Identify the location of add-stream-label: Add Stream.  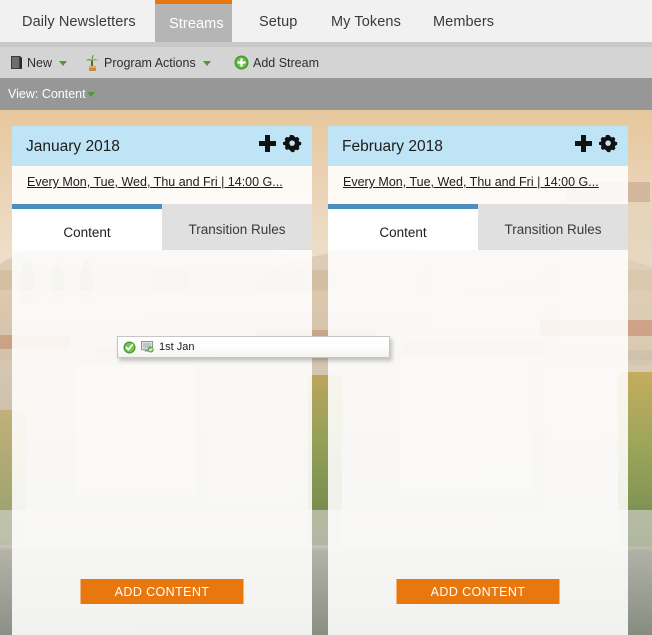
(286, 62).